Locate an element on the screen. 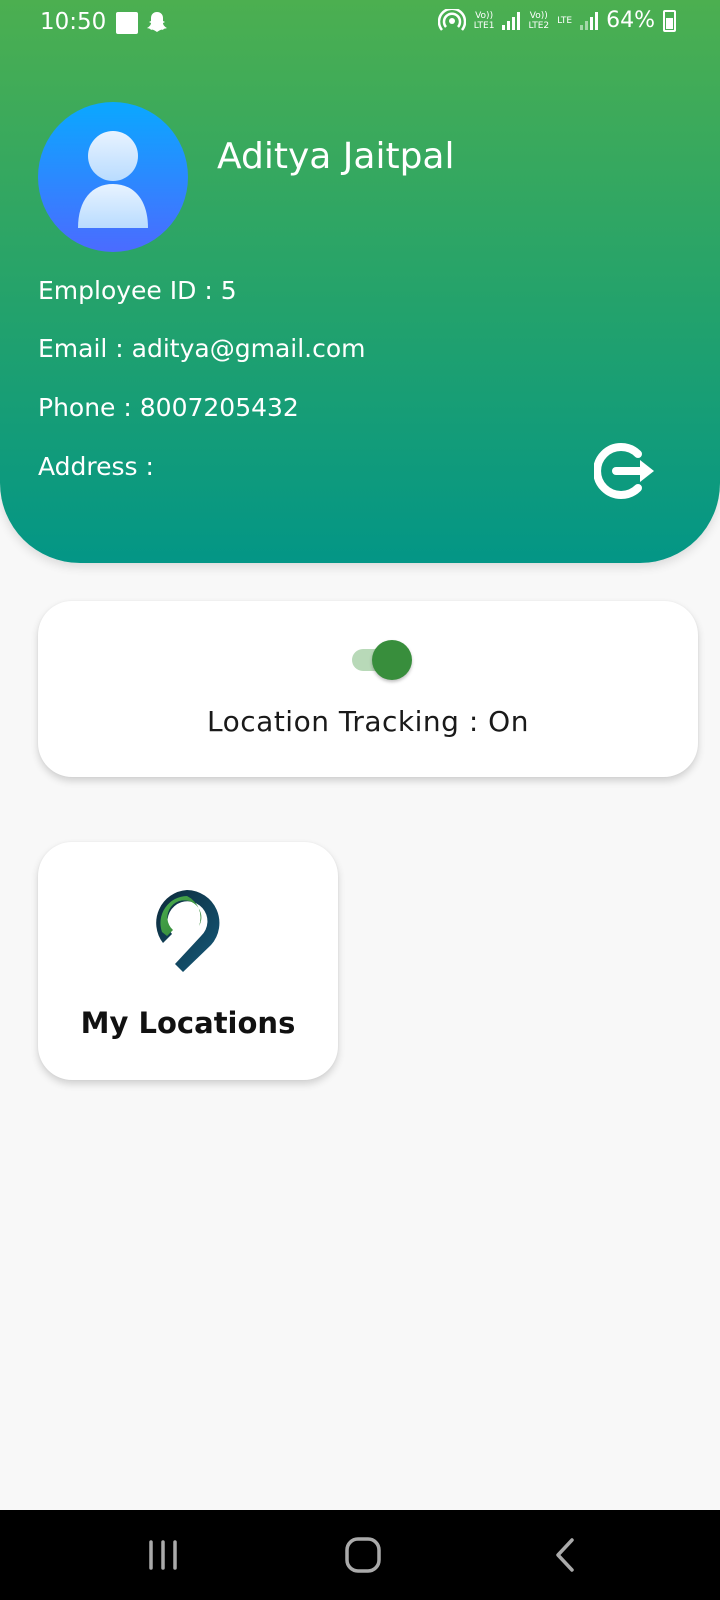 The image size is (720, 1600). sim2-label: Vo)) LTE2 is located at coordinates (539, 20).